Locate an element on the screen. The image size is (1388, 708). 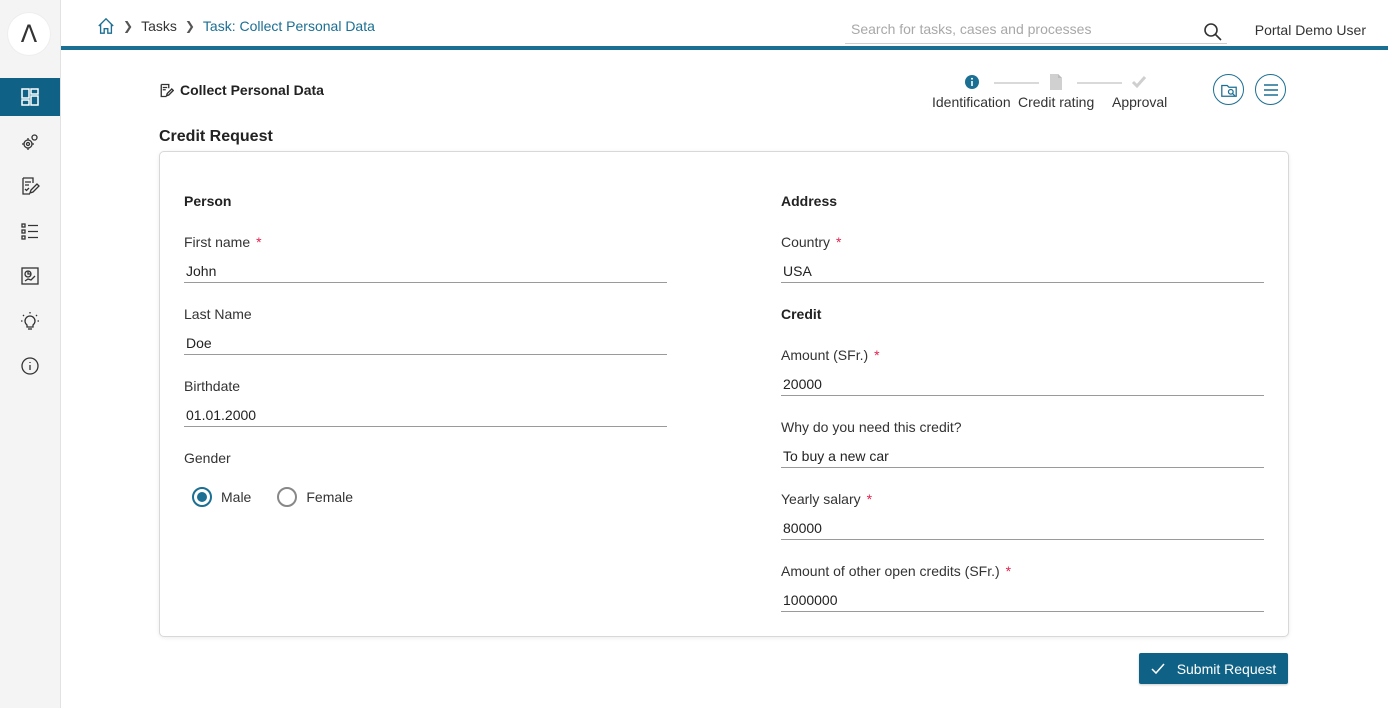
submit-request-button: Submit Request is located at coordinates (1213, 668).